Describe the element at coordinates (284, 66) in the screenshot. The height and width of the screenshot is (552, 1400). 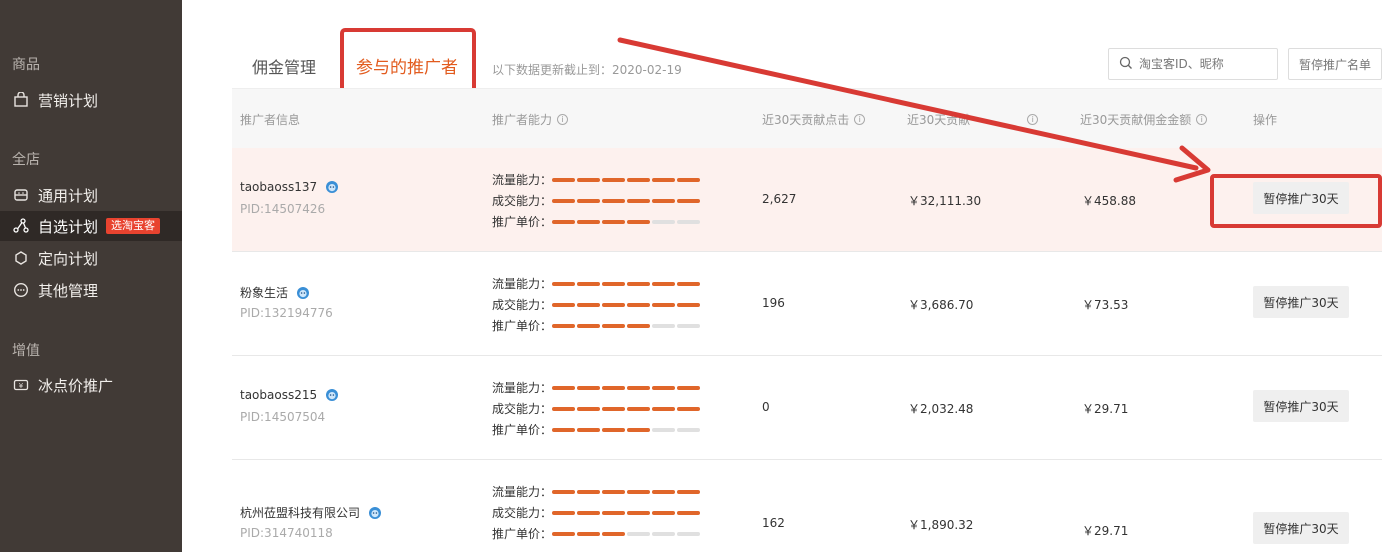
I see `tab-commission-management: 佣金管理` at that location.